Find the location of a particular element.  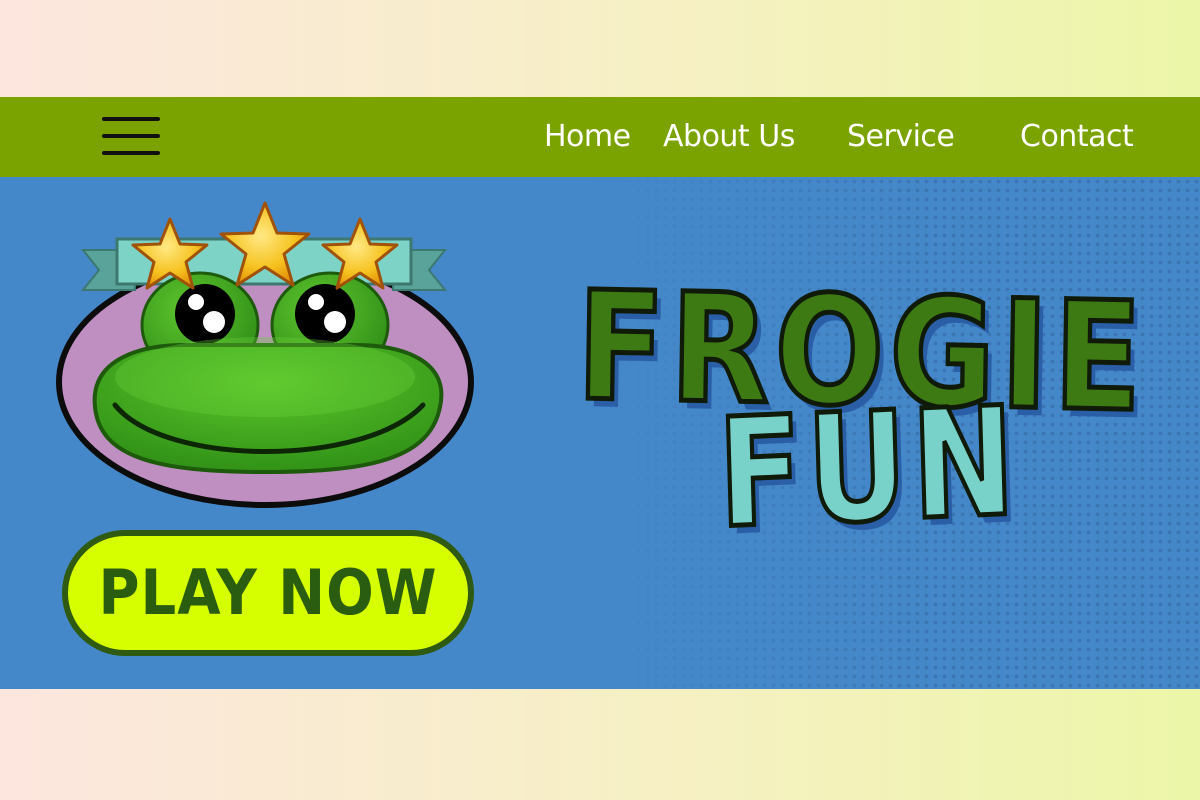

nav-home-link: Home is located at coordinates (587, 137).